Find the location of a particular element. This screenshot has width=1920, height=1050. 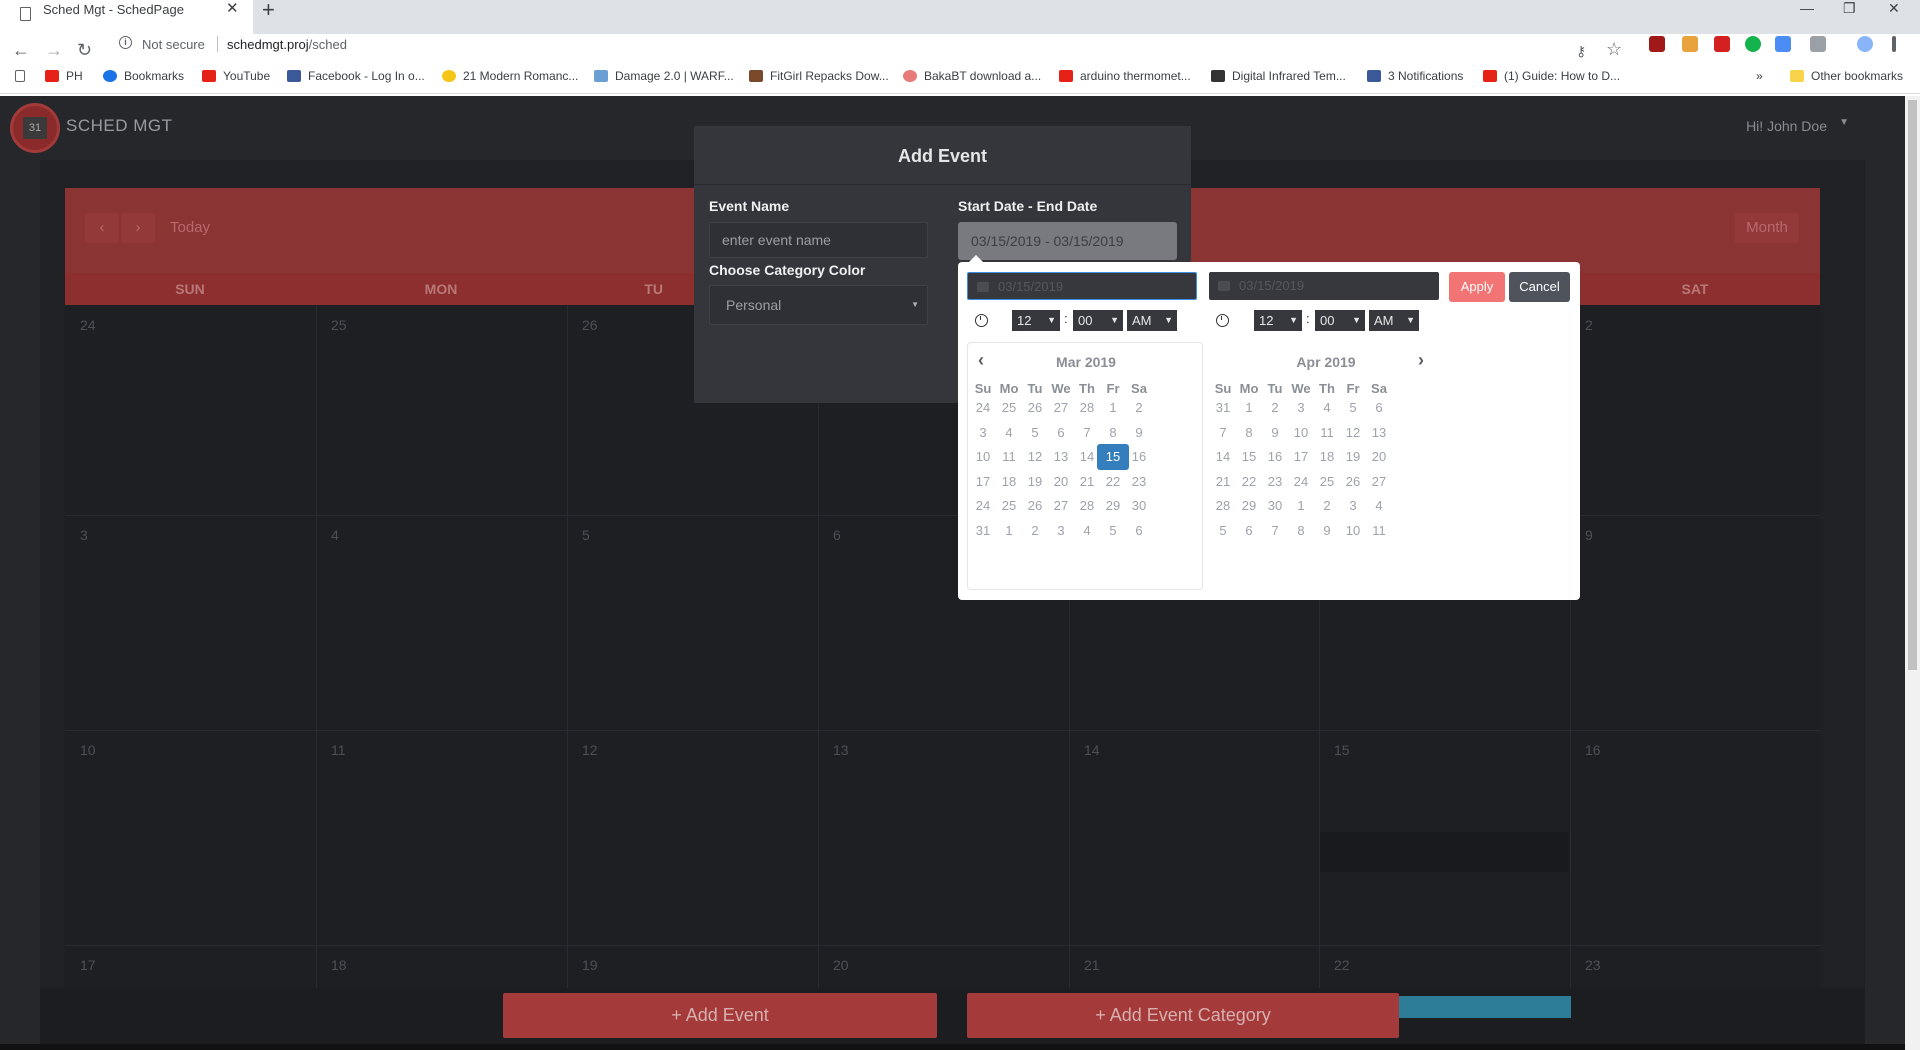

day-number: 26 is located at coordinates (590, 325).